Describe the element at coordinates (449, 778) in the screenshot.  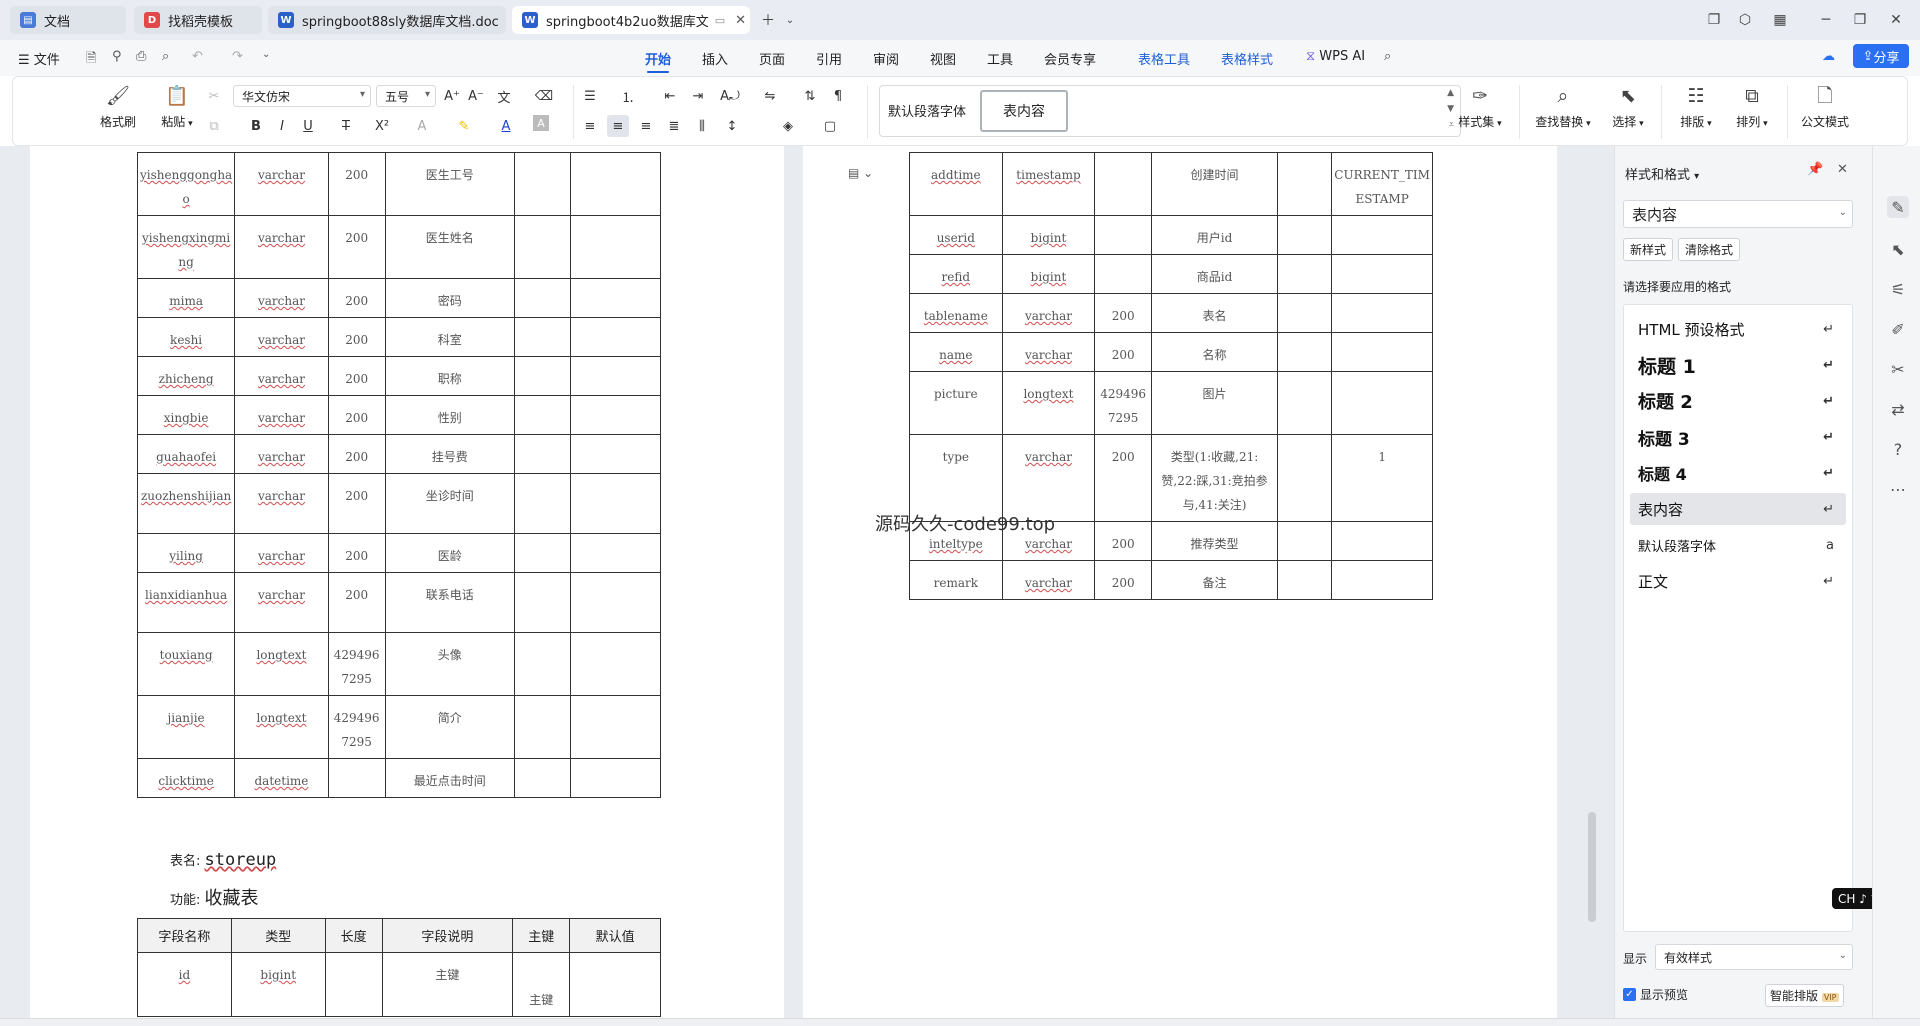
I see `field-desc-cell: 最近点击时间` at that location.